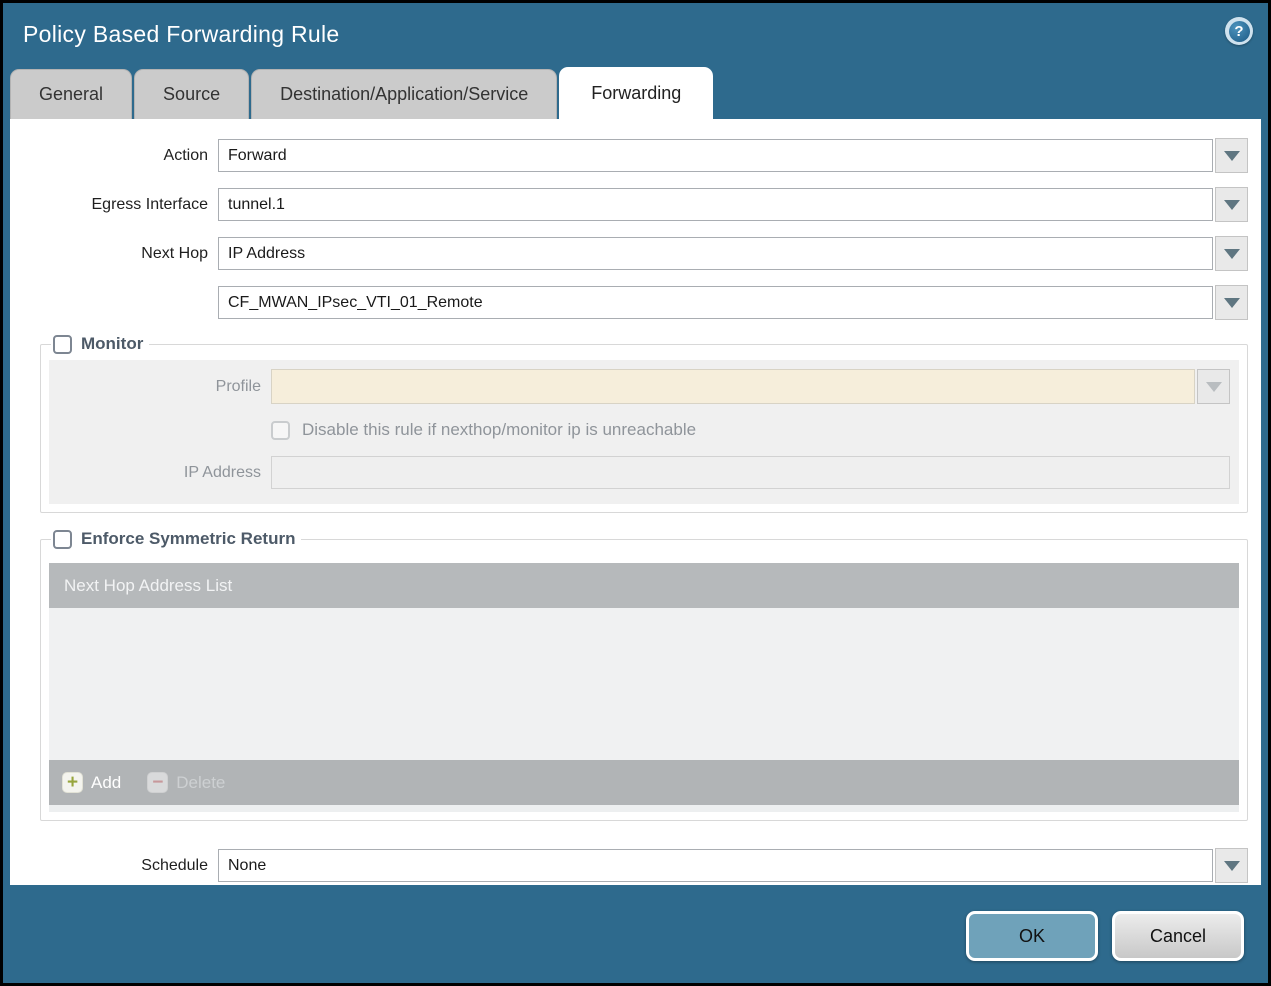 The image size is (1271, 986). I want to click on next-hop-address-row: CF_MWAN_IPsec_VTI_01_Remote, so click(629, 302).